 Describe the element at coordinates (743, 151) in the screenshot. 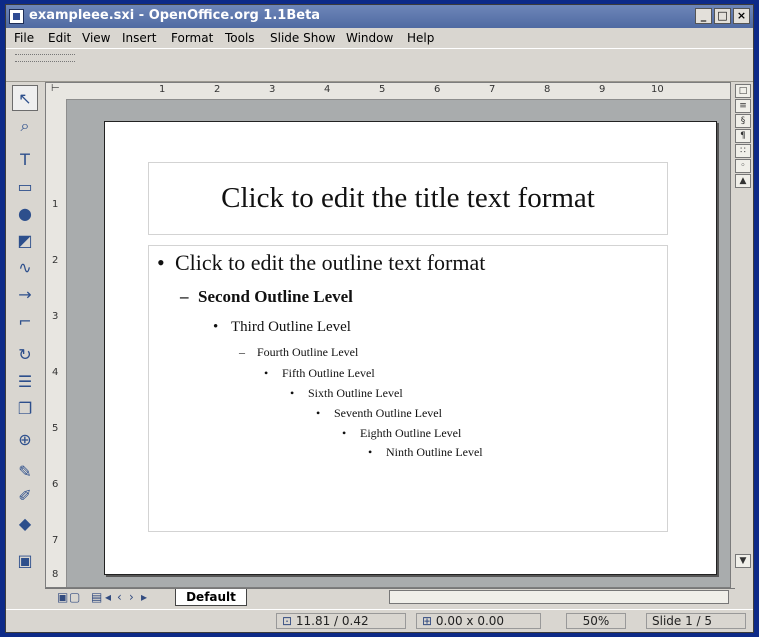

I see `slide-sorter-icon: ∷` at that location.